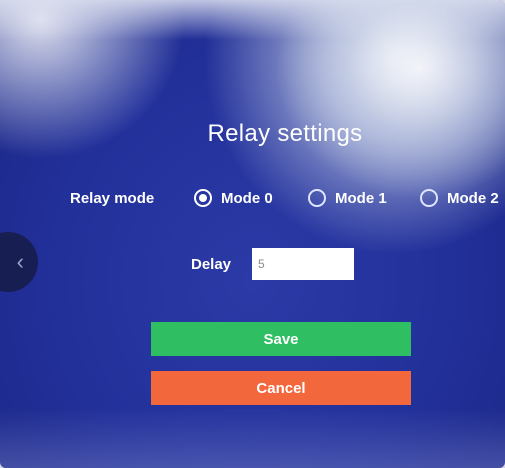 The image size is (505, 468). I want to click on radio-mode-0-label: Mode 0, so click(247, 198).